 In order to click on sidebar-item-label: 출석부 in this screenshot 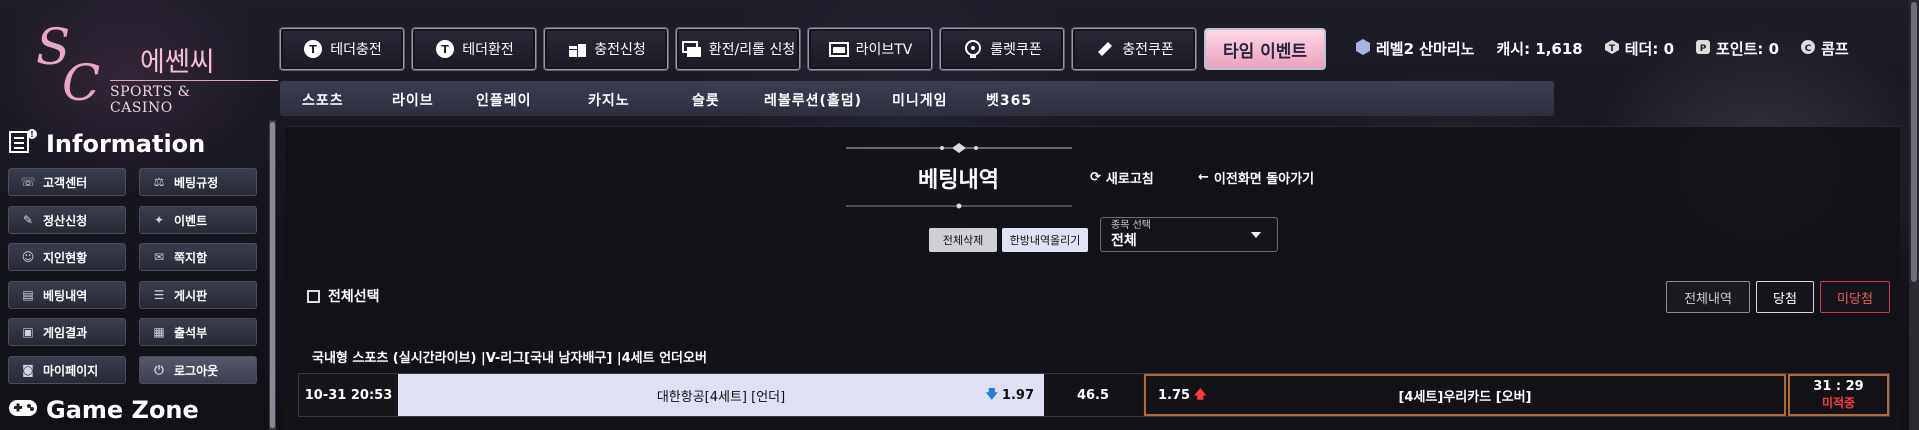, I will do `click(191, 332)`.